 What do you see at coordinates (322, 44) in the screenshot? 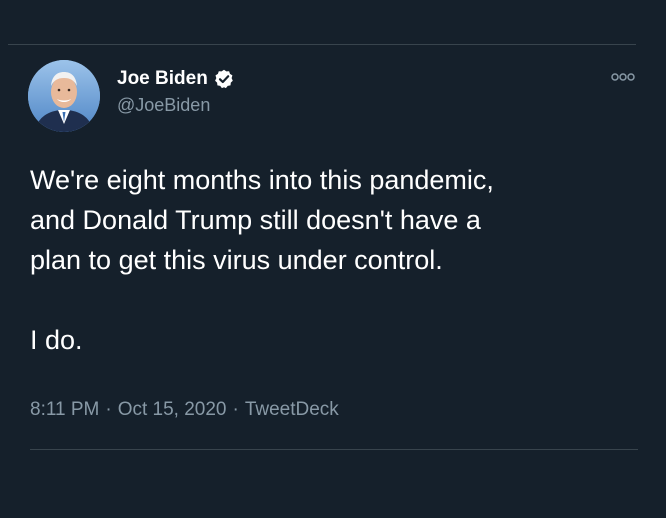
I see `top-divider` at bounding box center [322, 44].